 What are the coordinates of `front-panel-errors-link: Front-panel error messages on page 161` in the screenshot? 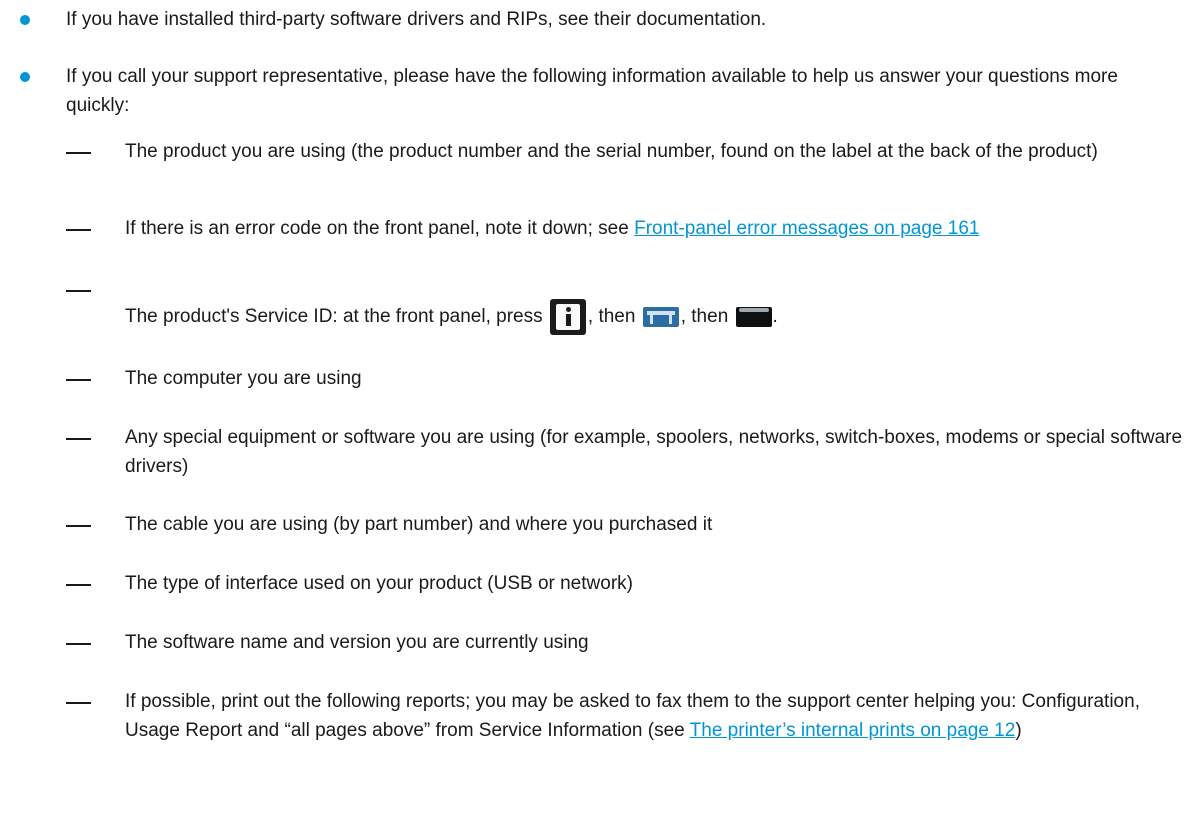 It's located at (806, 228).